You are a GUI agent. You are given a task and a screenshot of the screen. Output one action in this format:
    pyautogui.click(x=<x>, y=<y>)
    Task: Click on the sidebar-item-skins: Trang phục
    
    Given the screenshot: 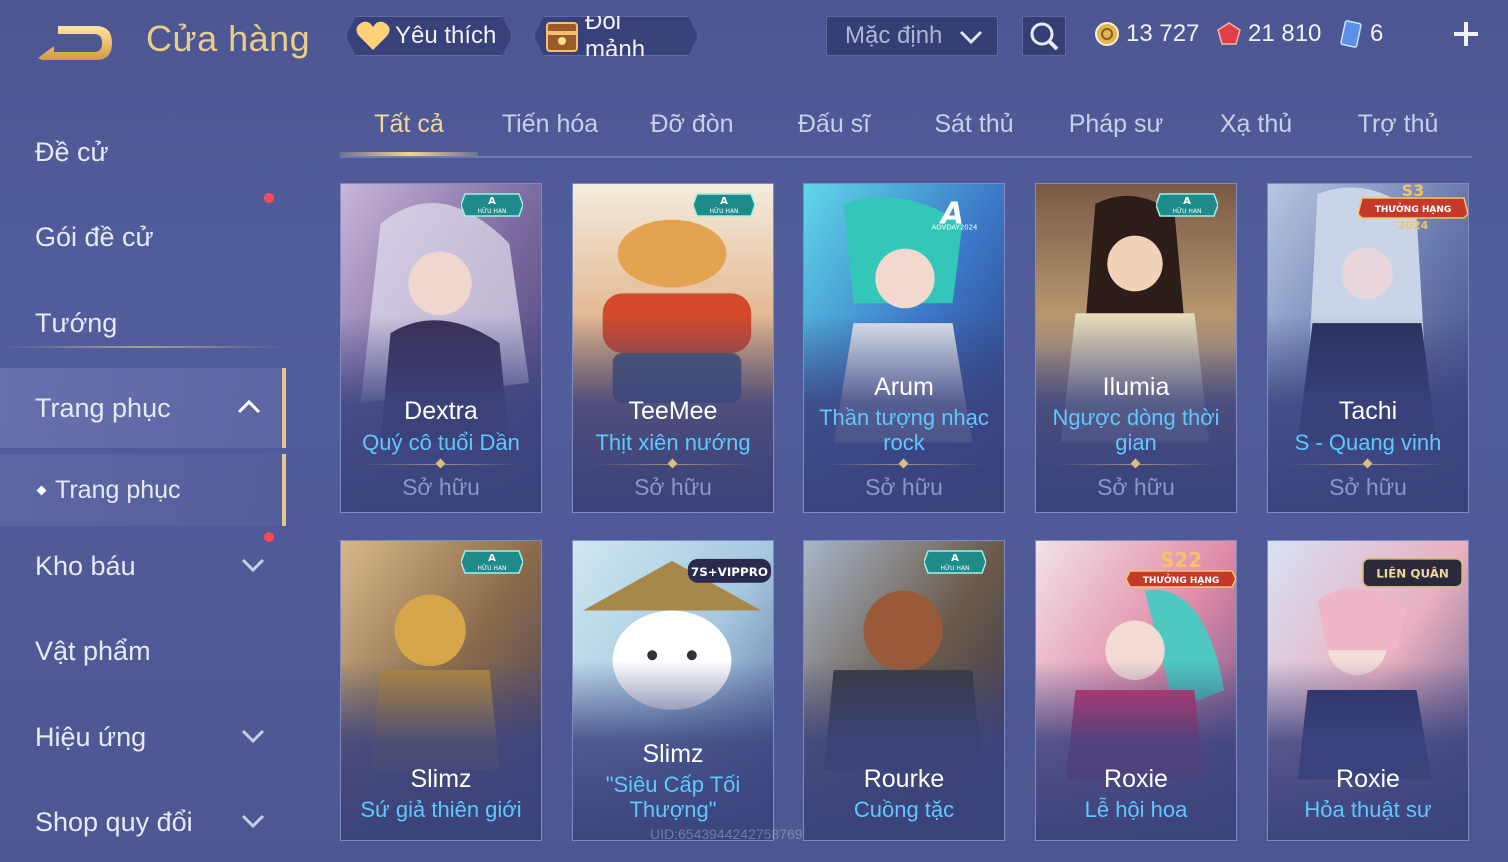 What is the action you would take?
    pyautogui.click(x=143, y=408)
    